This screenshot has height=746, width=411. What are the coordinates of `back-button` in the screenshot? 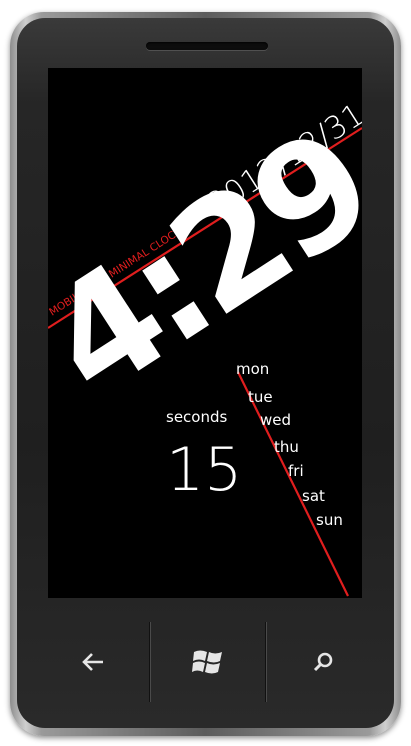 It's located at (93, 662).